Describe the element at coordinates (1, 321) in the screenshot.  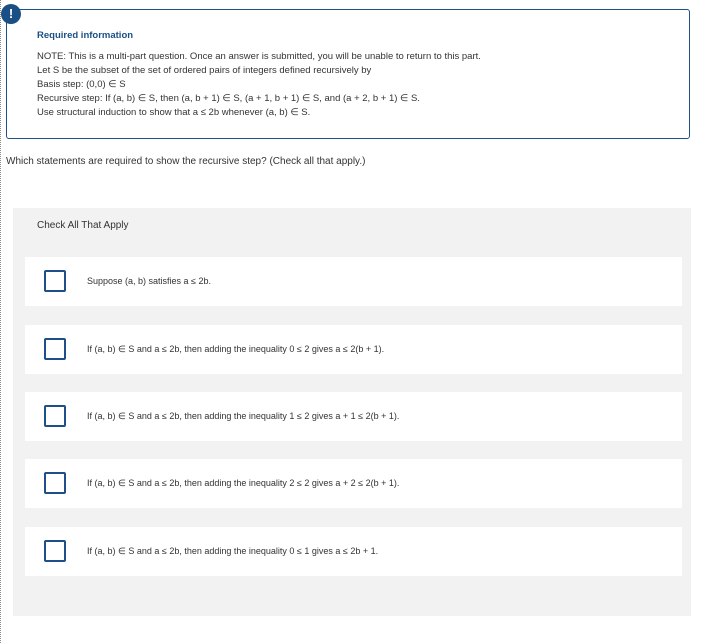
I see `left-dotted-border` at that location.